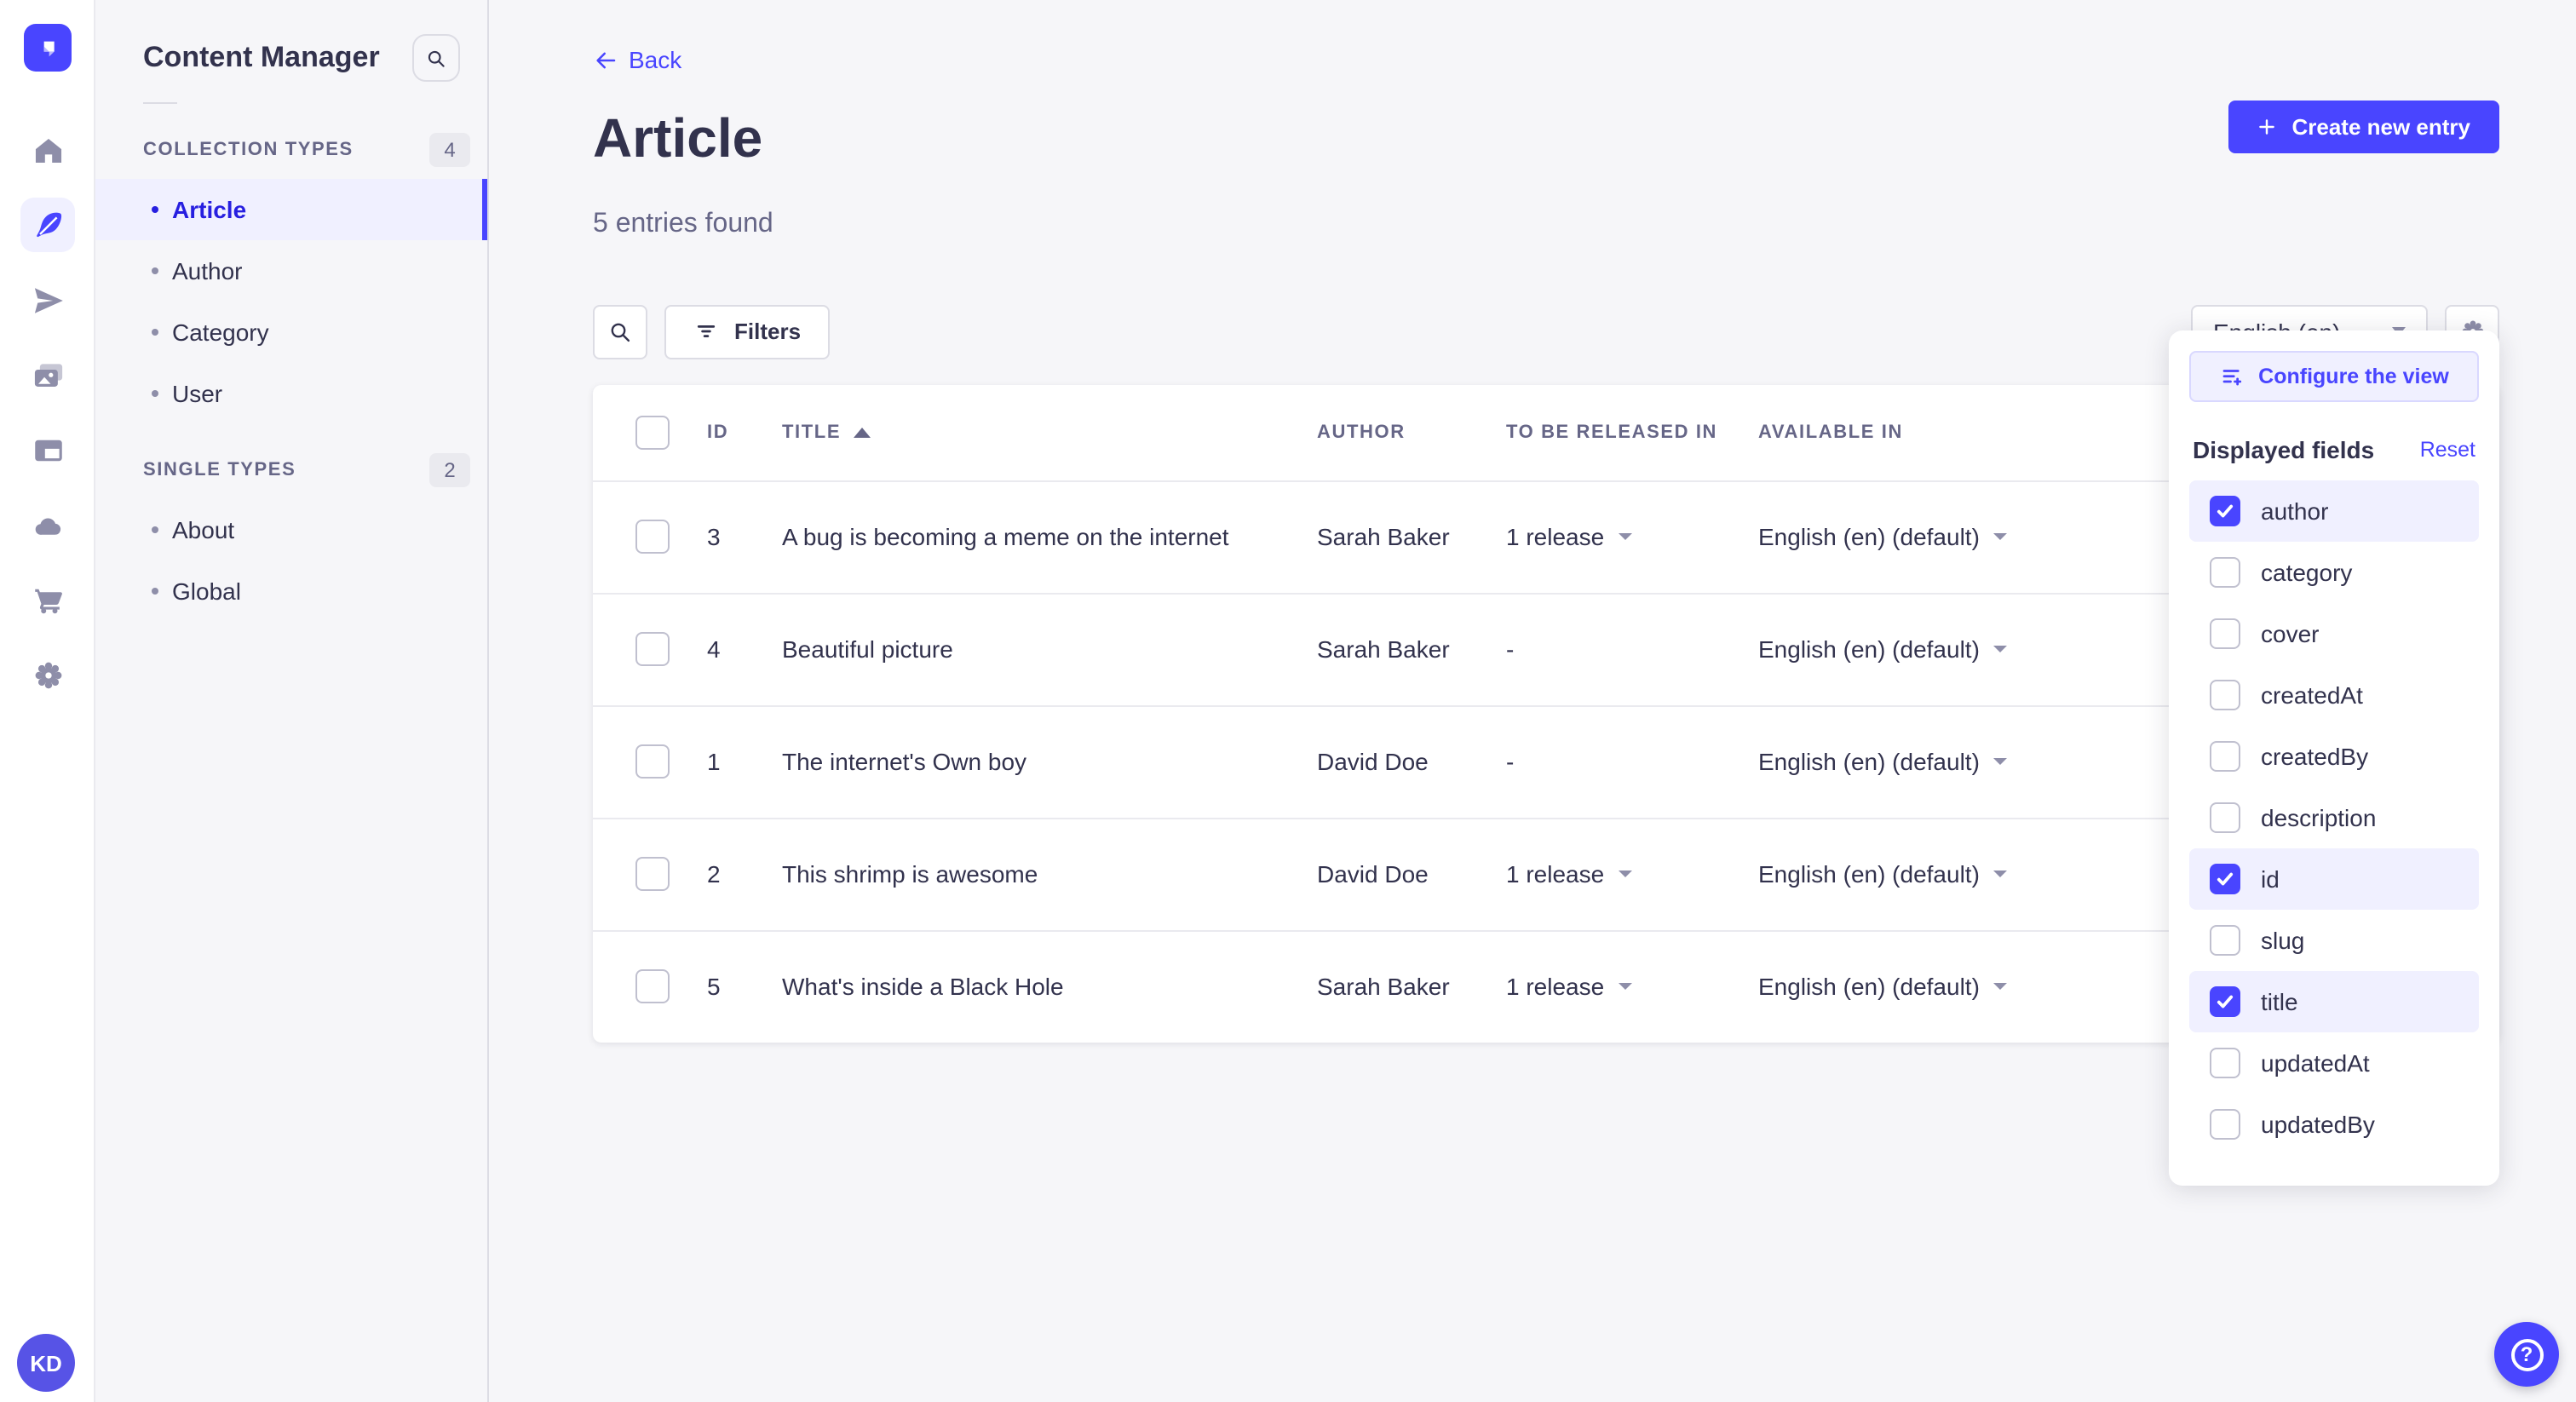 Image resolution: width=2576 pixels, height=1402 pixels. Describe the element at coordinates (2334, 1063) in the screenshot. I see `displayed-field-option-updatedAt: updatedAt` at that location.